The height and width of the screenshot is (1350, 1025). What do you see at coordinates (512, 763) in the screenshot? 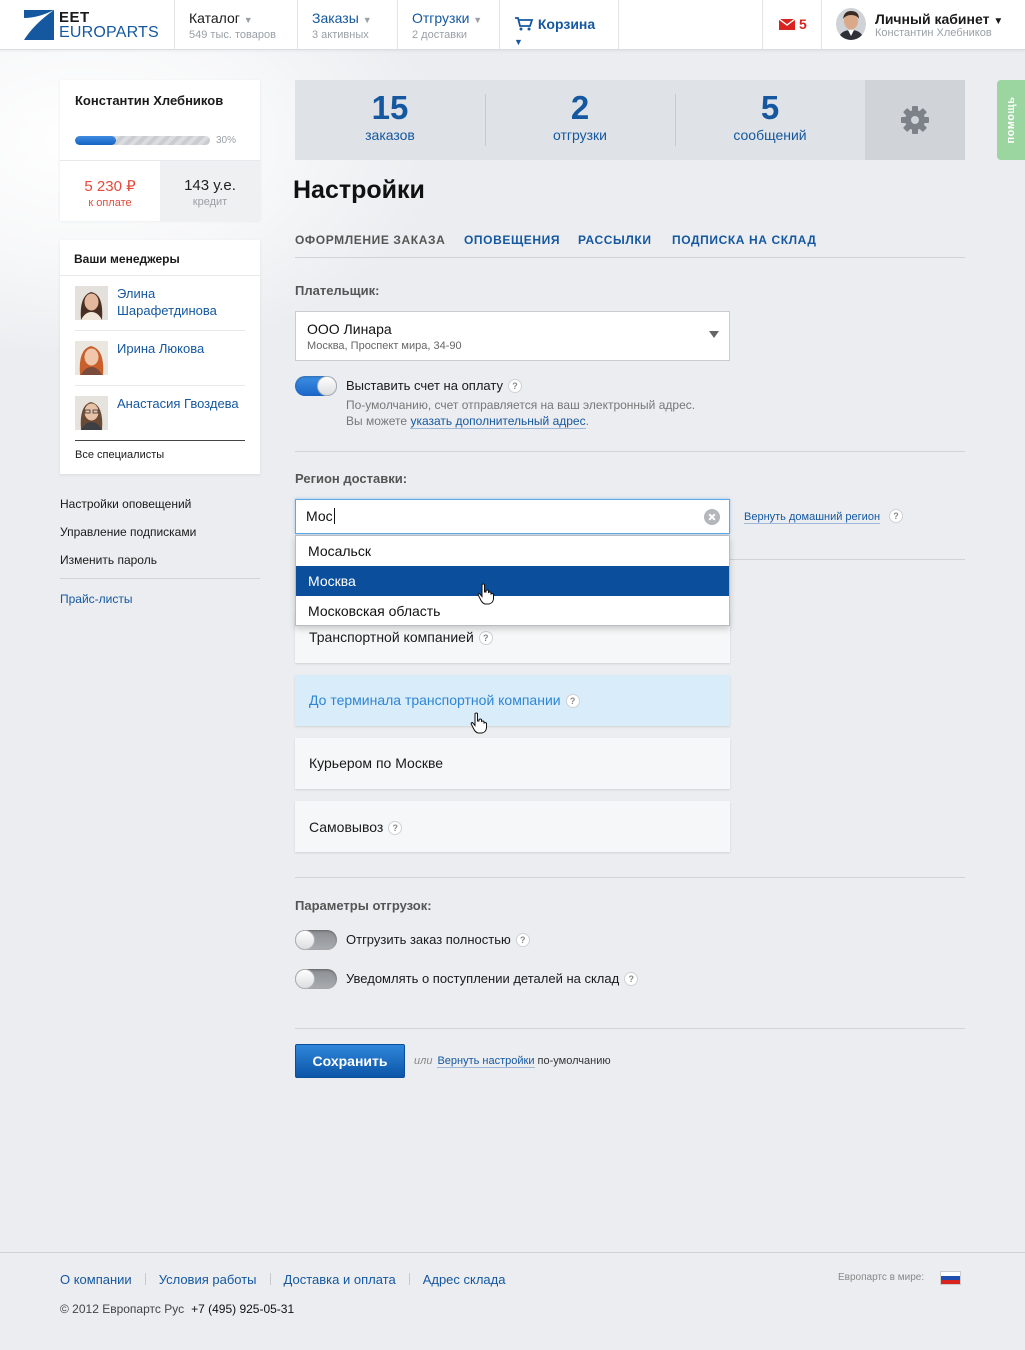
I see `delivery-option: Курьером по Москве` at bounding box center [512, 763].